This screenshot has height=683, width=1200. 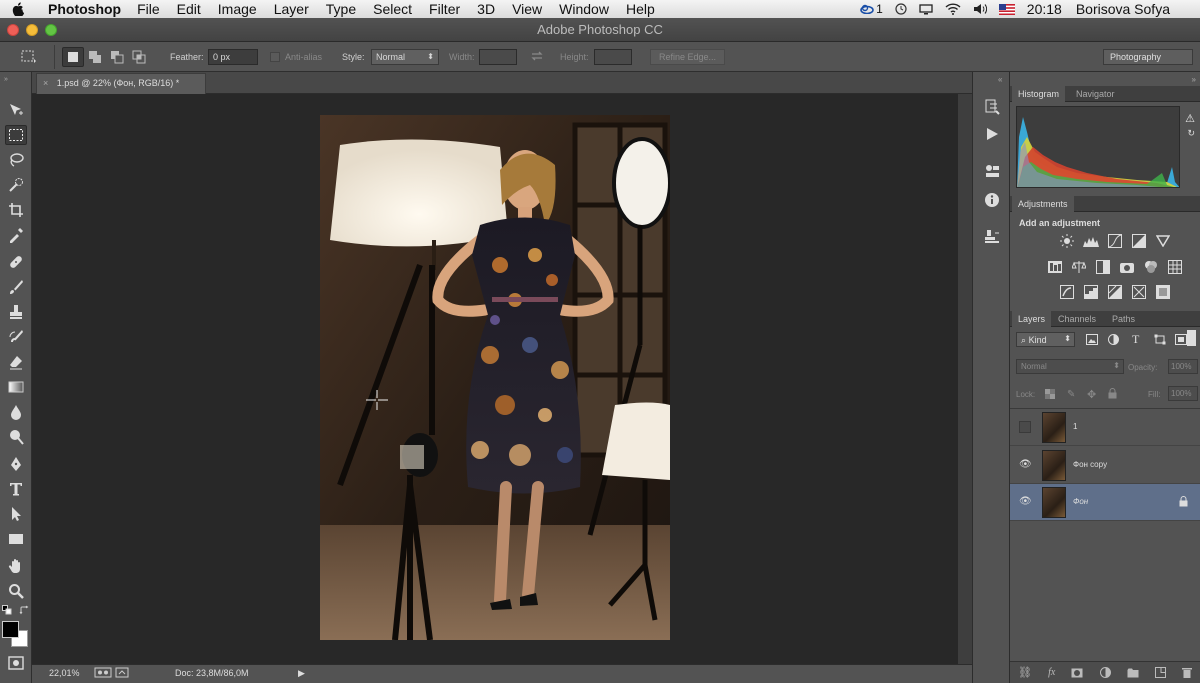 What do you see at coordinates (1079, 267) in the screenshot?
I see `color-balance-icon` at bounding box center [1079, 267].